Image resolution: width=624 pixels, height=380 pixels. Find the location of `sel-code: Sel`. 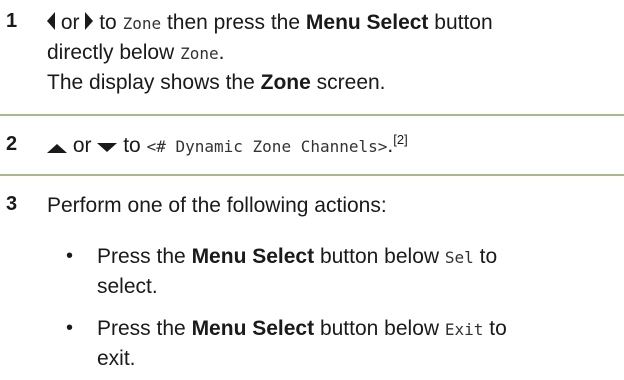

sel-code: Sel is located at coordinates (459, 257).